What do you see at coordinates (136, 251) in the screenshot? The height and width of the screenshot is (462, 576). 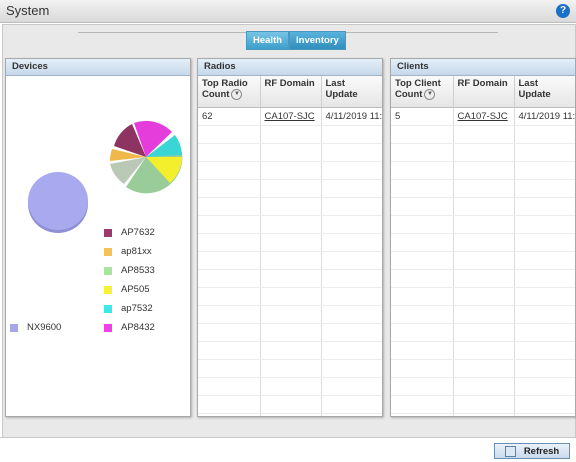 I see `legend-label: ap81xx` at bounding box center [136, 251].